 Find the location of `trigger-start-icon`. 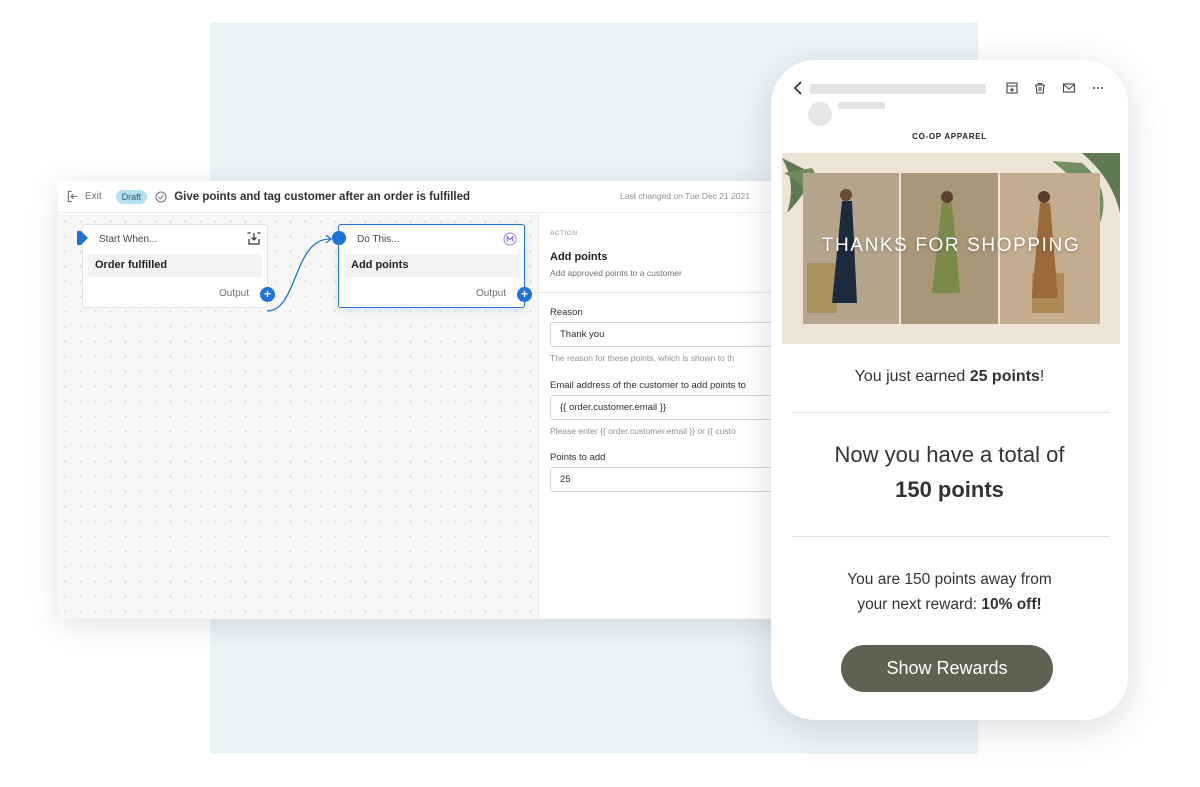

trigger-start-icon is located at coordinates (82, 238).